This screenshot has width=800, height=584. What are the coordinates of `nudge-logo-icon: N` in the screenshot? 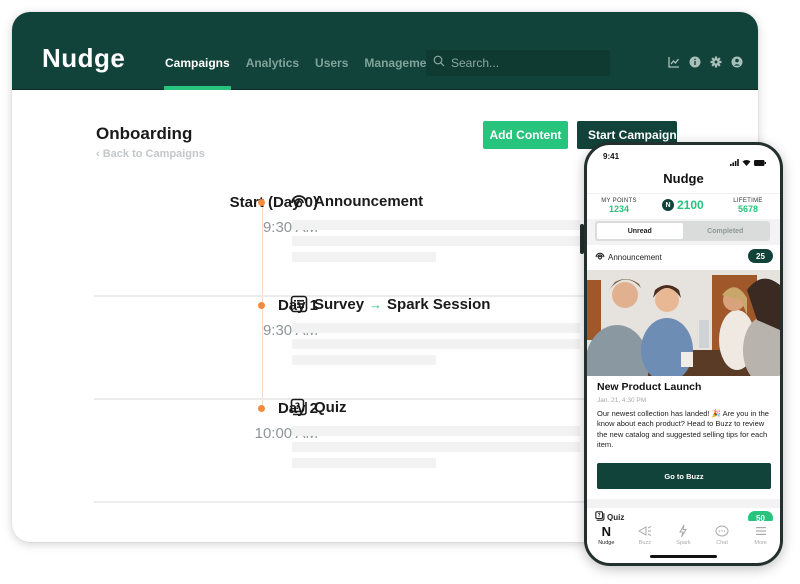 It's located at (606, 531).